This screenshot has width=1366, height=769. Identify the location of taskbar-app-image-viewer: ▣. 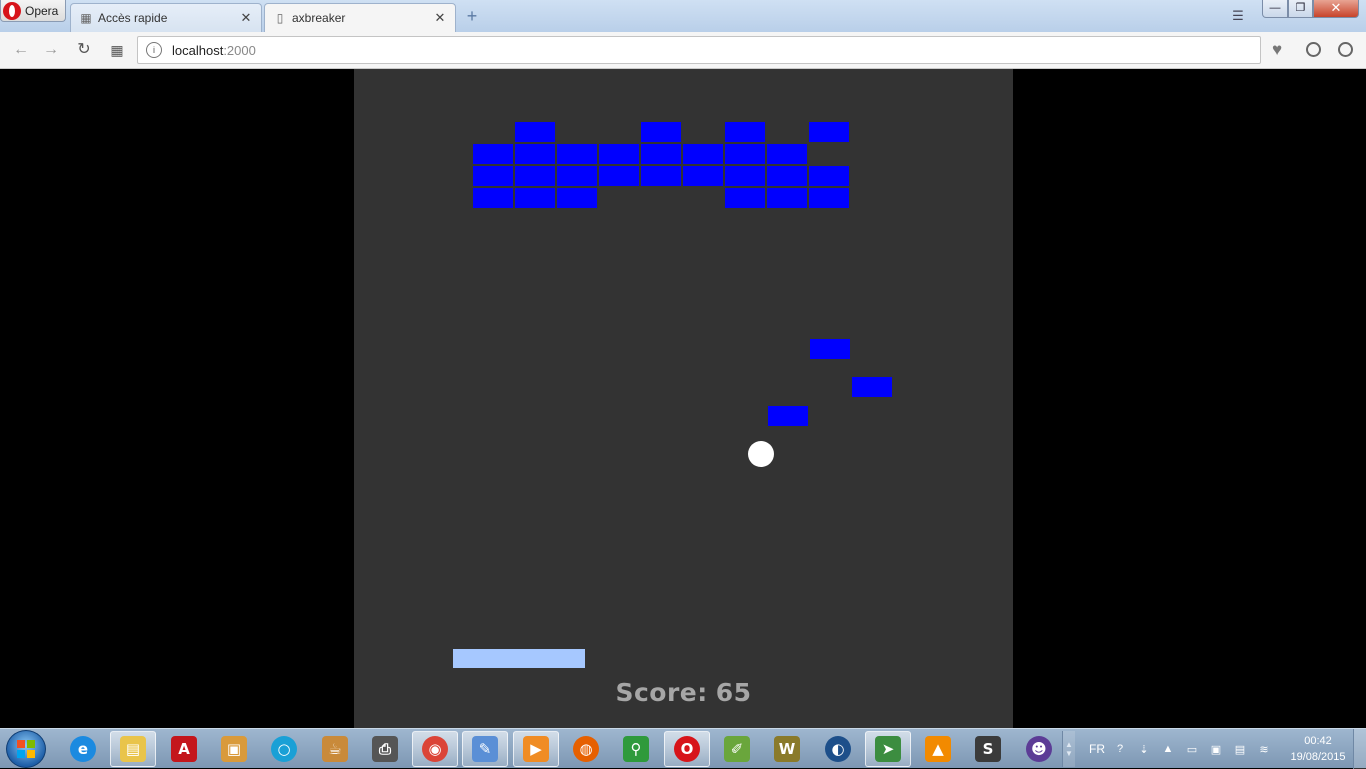
(234, 749).